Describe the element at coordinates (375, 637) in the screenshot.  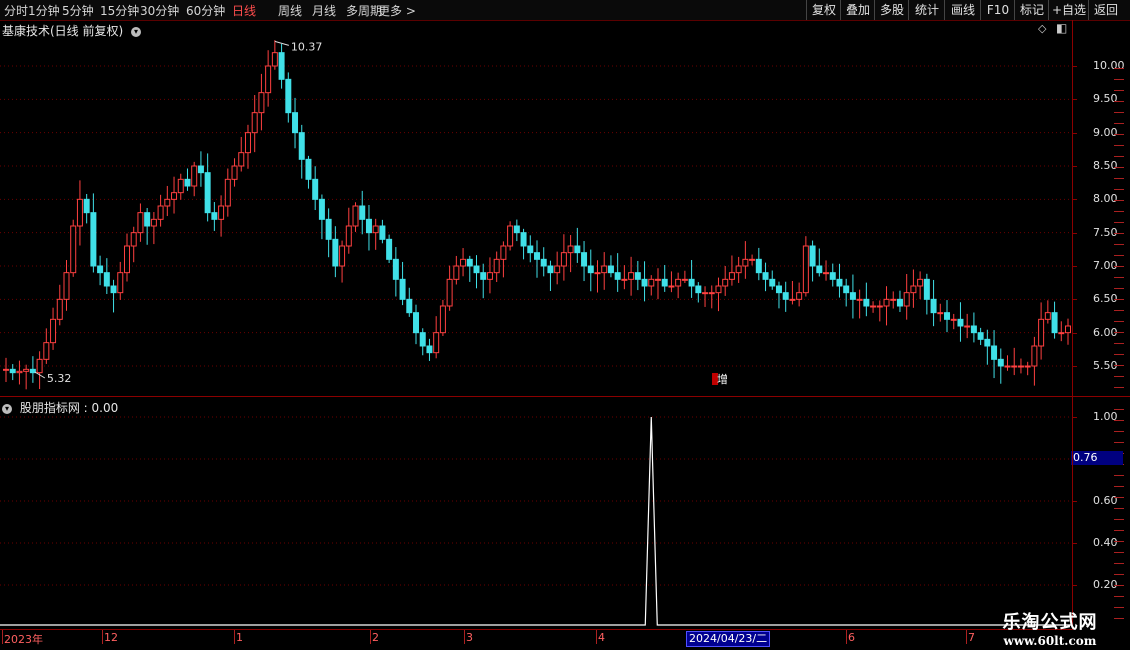
I see `date-label: 2` at that location.